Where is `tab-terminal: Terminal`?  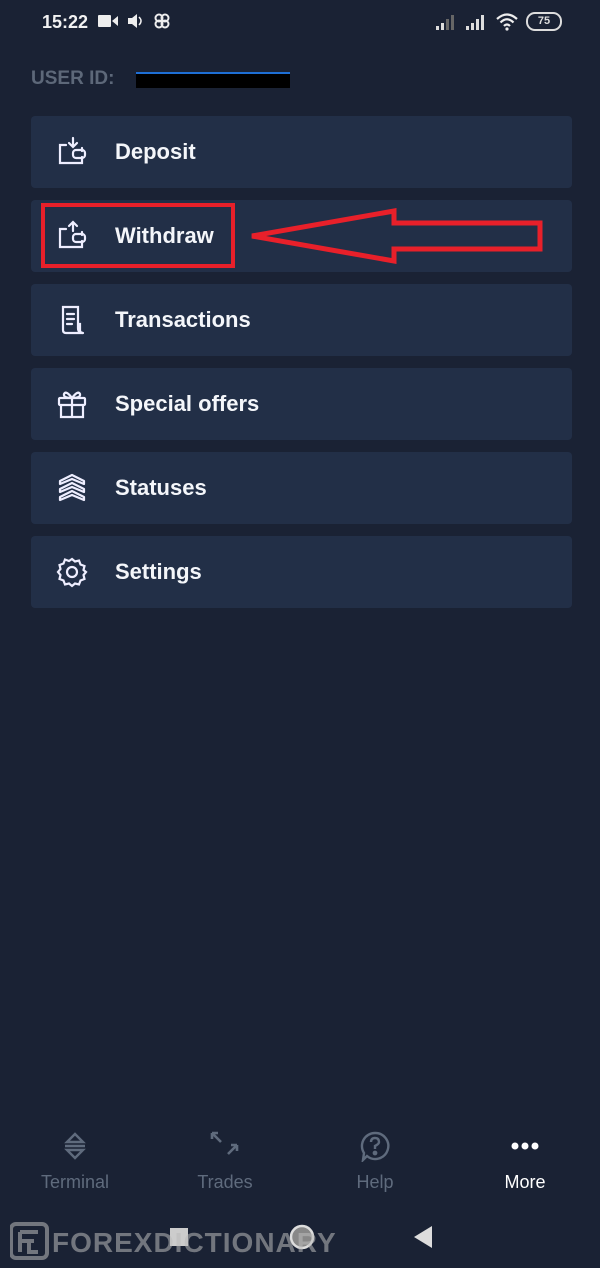
tab-terminal: Terminal is located at coordinates (75, 1164).